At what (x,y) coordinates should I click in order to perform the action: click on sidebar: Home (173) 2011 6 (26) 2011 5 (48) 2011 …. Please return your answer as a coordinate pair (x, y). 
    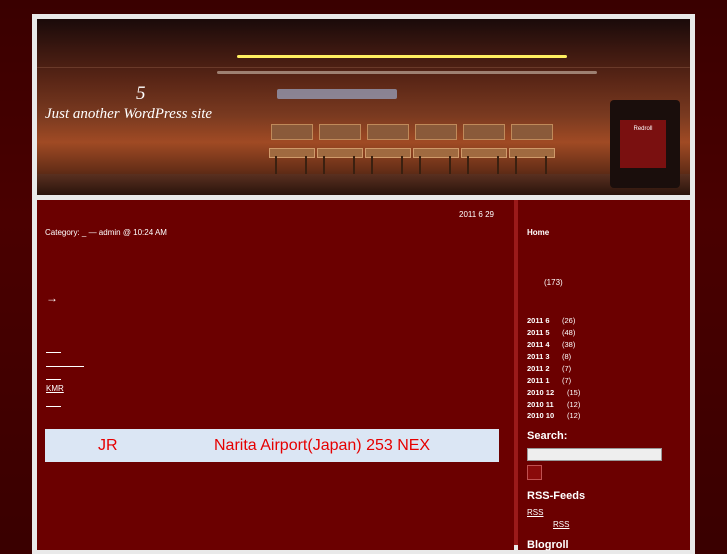
    Looking at the image, I should click on (604, 375).